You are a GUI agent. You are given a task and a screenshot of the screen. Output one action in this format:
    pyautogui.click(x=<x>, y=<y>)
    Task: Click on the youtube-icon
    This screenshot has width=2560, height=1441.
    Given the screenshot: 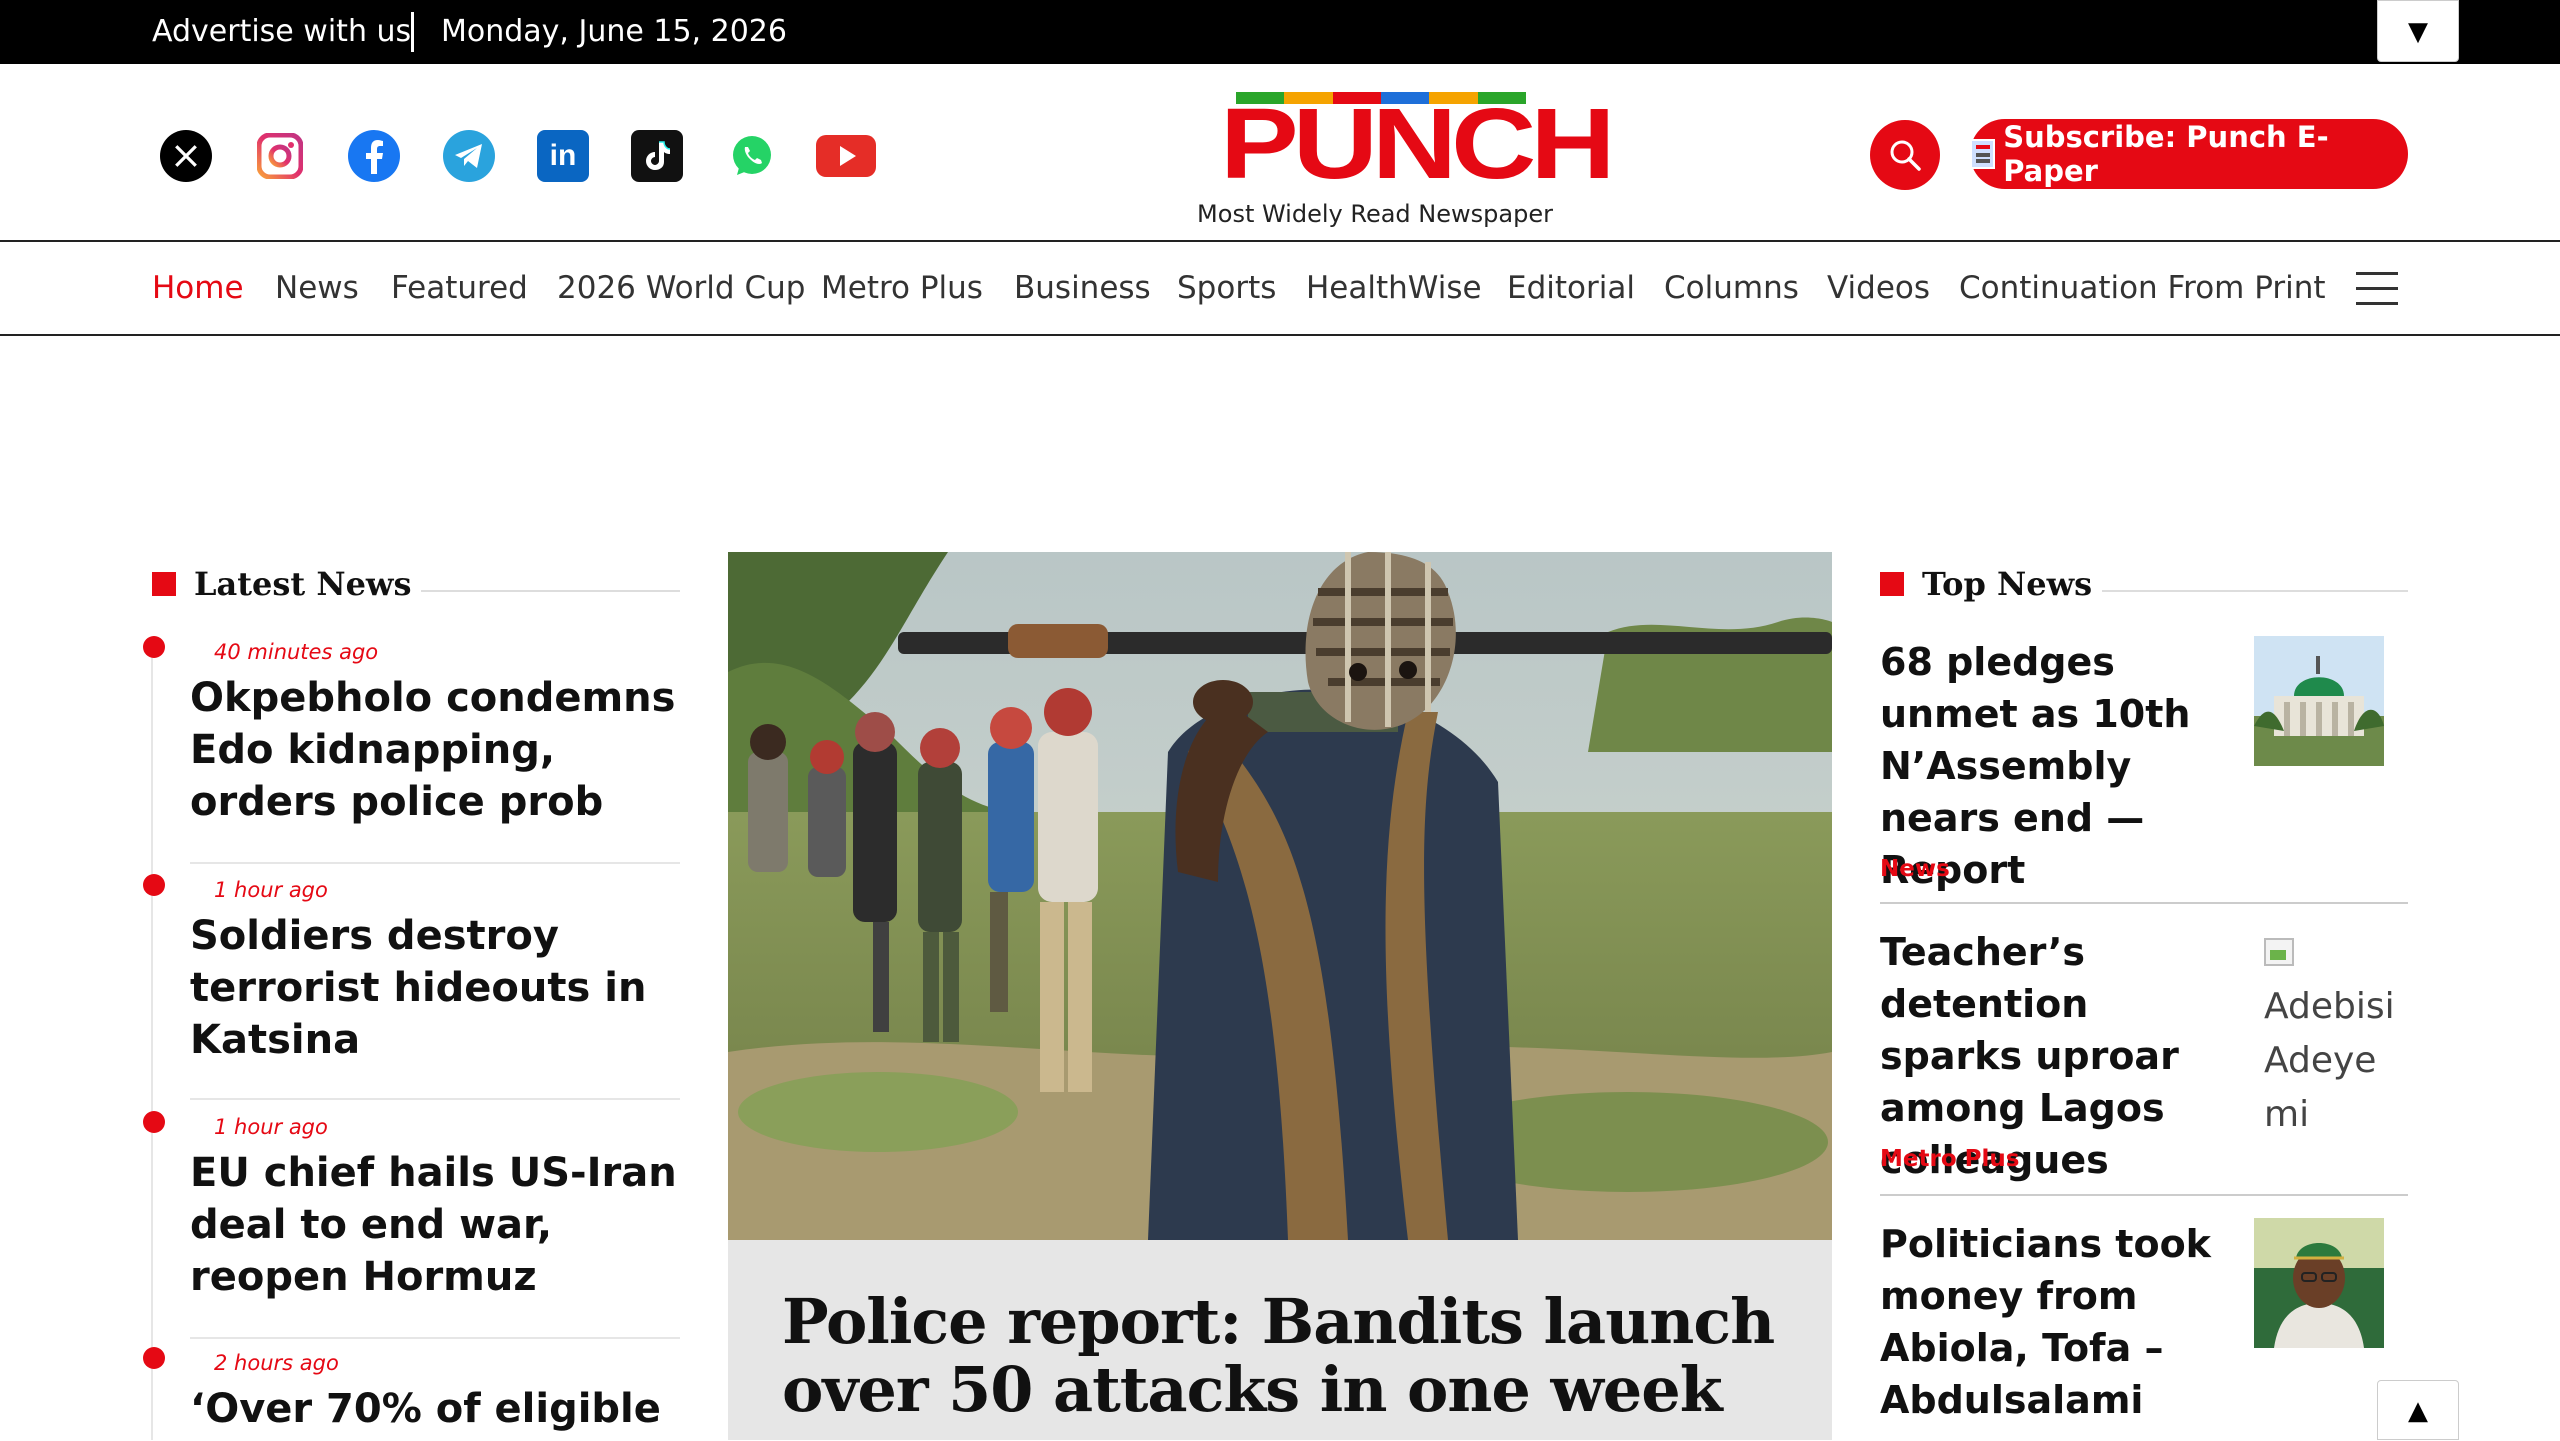 What is the action you would take?
    pyautogui.click(x=846, y=156)
    